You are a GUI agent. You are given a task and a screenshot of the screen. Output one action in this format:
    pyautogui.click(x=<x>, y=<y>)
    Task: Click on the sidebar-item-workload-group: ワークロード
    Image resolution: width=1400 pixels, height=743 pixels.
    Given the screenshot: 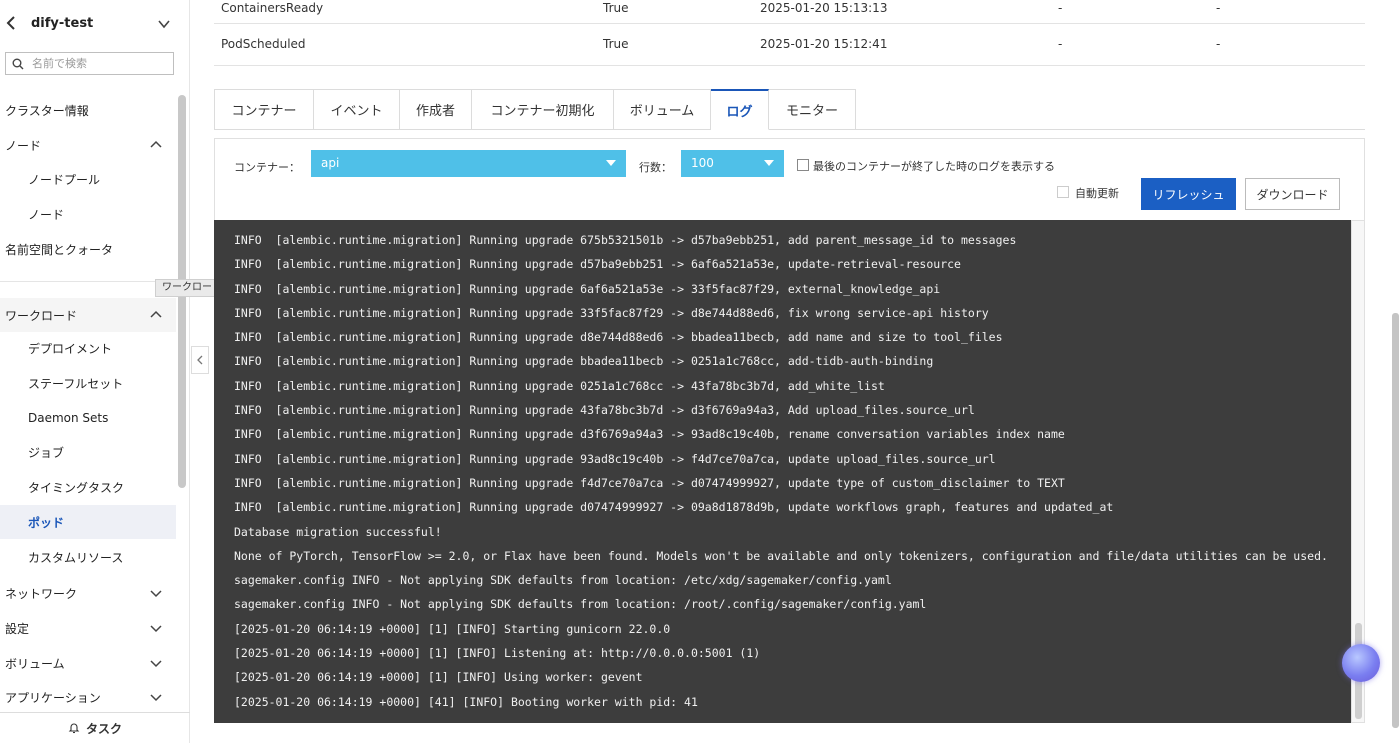 What is the action you would take?
    pyautogui.click(x=88, y=315)
    